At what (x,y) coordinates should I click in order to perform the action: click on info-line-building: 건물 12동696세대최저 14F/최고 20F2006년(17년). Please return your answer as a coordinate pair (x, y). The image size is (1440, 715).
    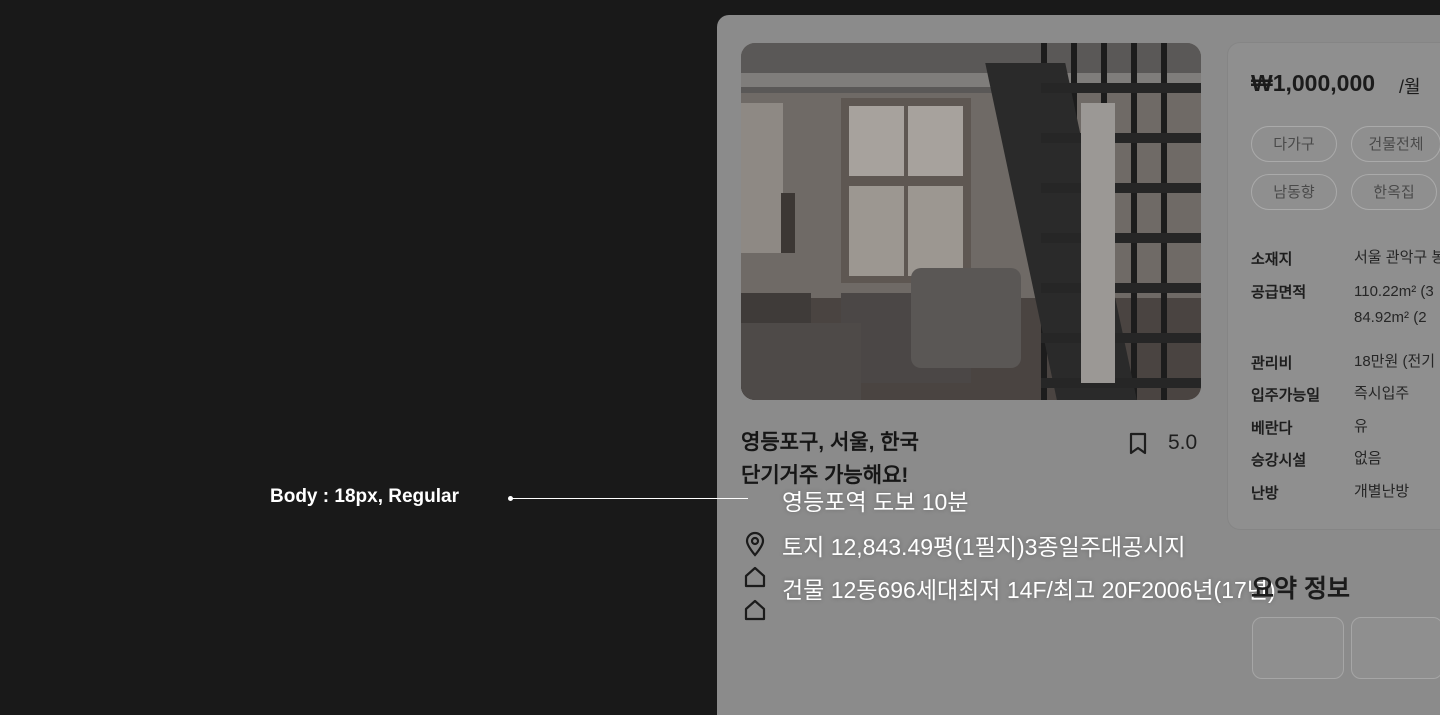
    Looking at the image, I should click on (1029, 590).